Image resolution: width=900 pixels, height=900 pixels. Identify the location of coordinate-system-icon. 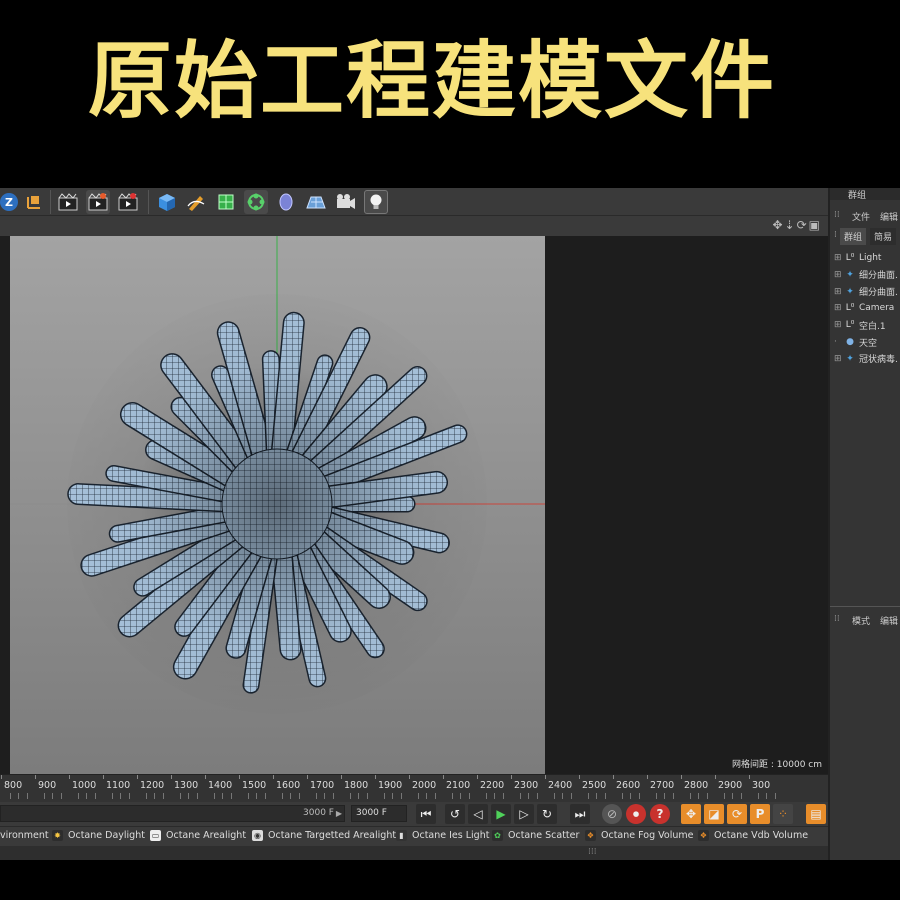
(34, 202).